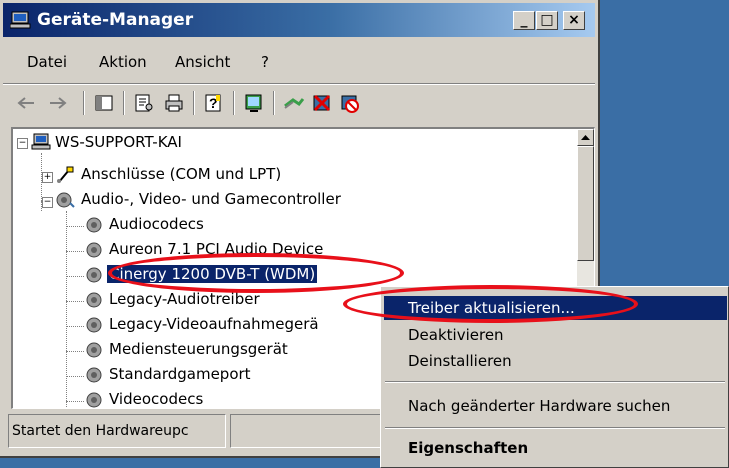 This screenshot has height=468, width=729. What do you see at coordinates (555, 448) in the screenshot?
I see `menu-item-properties: Eigenschaften` at bounding box center [555, 448].